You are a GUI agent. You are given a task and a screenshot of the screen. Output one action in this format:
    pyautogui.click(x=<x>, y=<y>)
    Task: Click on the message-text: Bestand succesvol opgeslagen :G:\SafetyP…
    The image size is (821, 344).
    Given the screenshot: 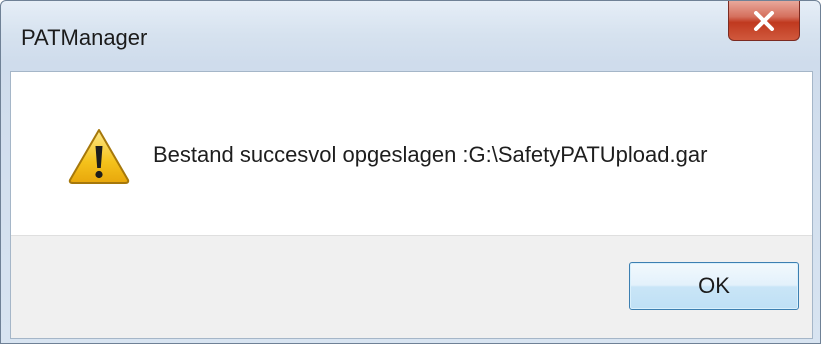 What is the action you would take?
    pyautogui.click(x=430, y=154)
    